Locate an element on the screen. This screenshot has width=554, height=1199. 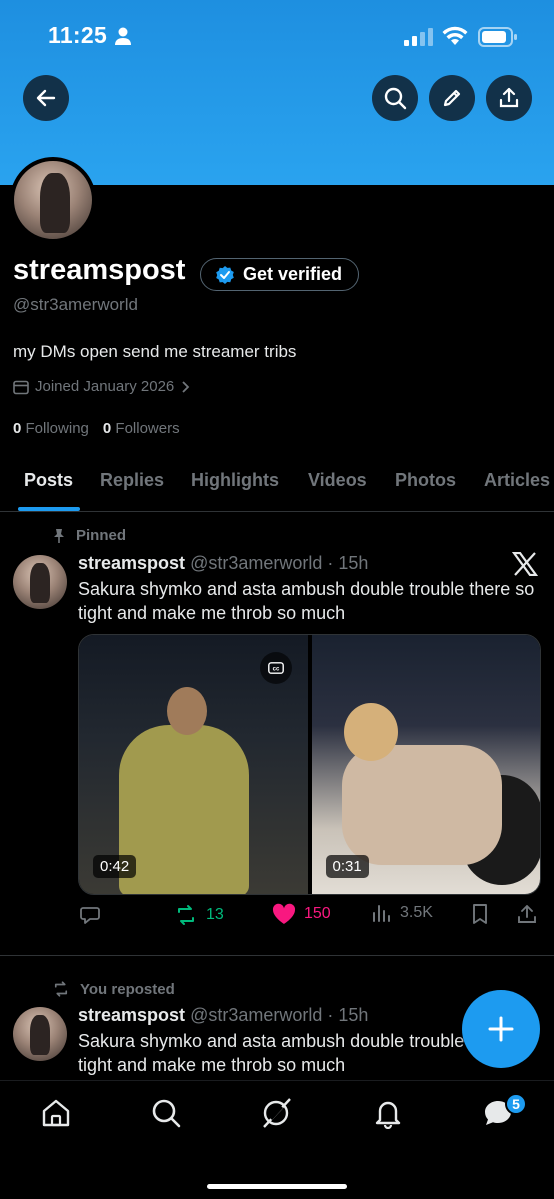
pinned-text: Pinned is located at coordinates (101, 535).